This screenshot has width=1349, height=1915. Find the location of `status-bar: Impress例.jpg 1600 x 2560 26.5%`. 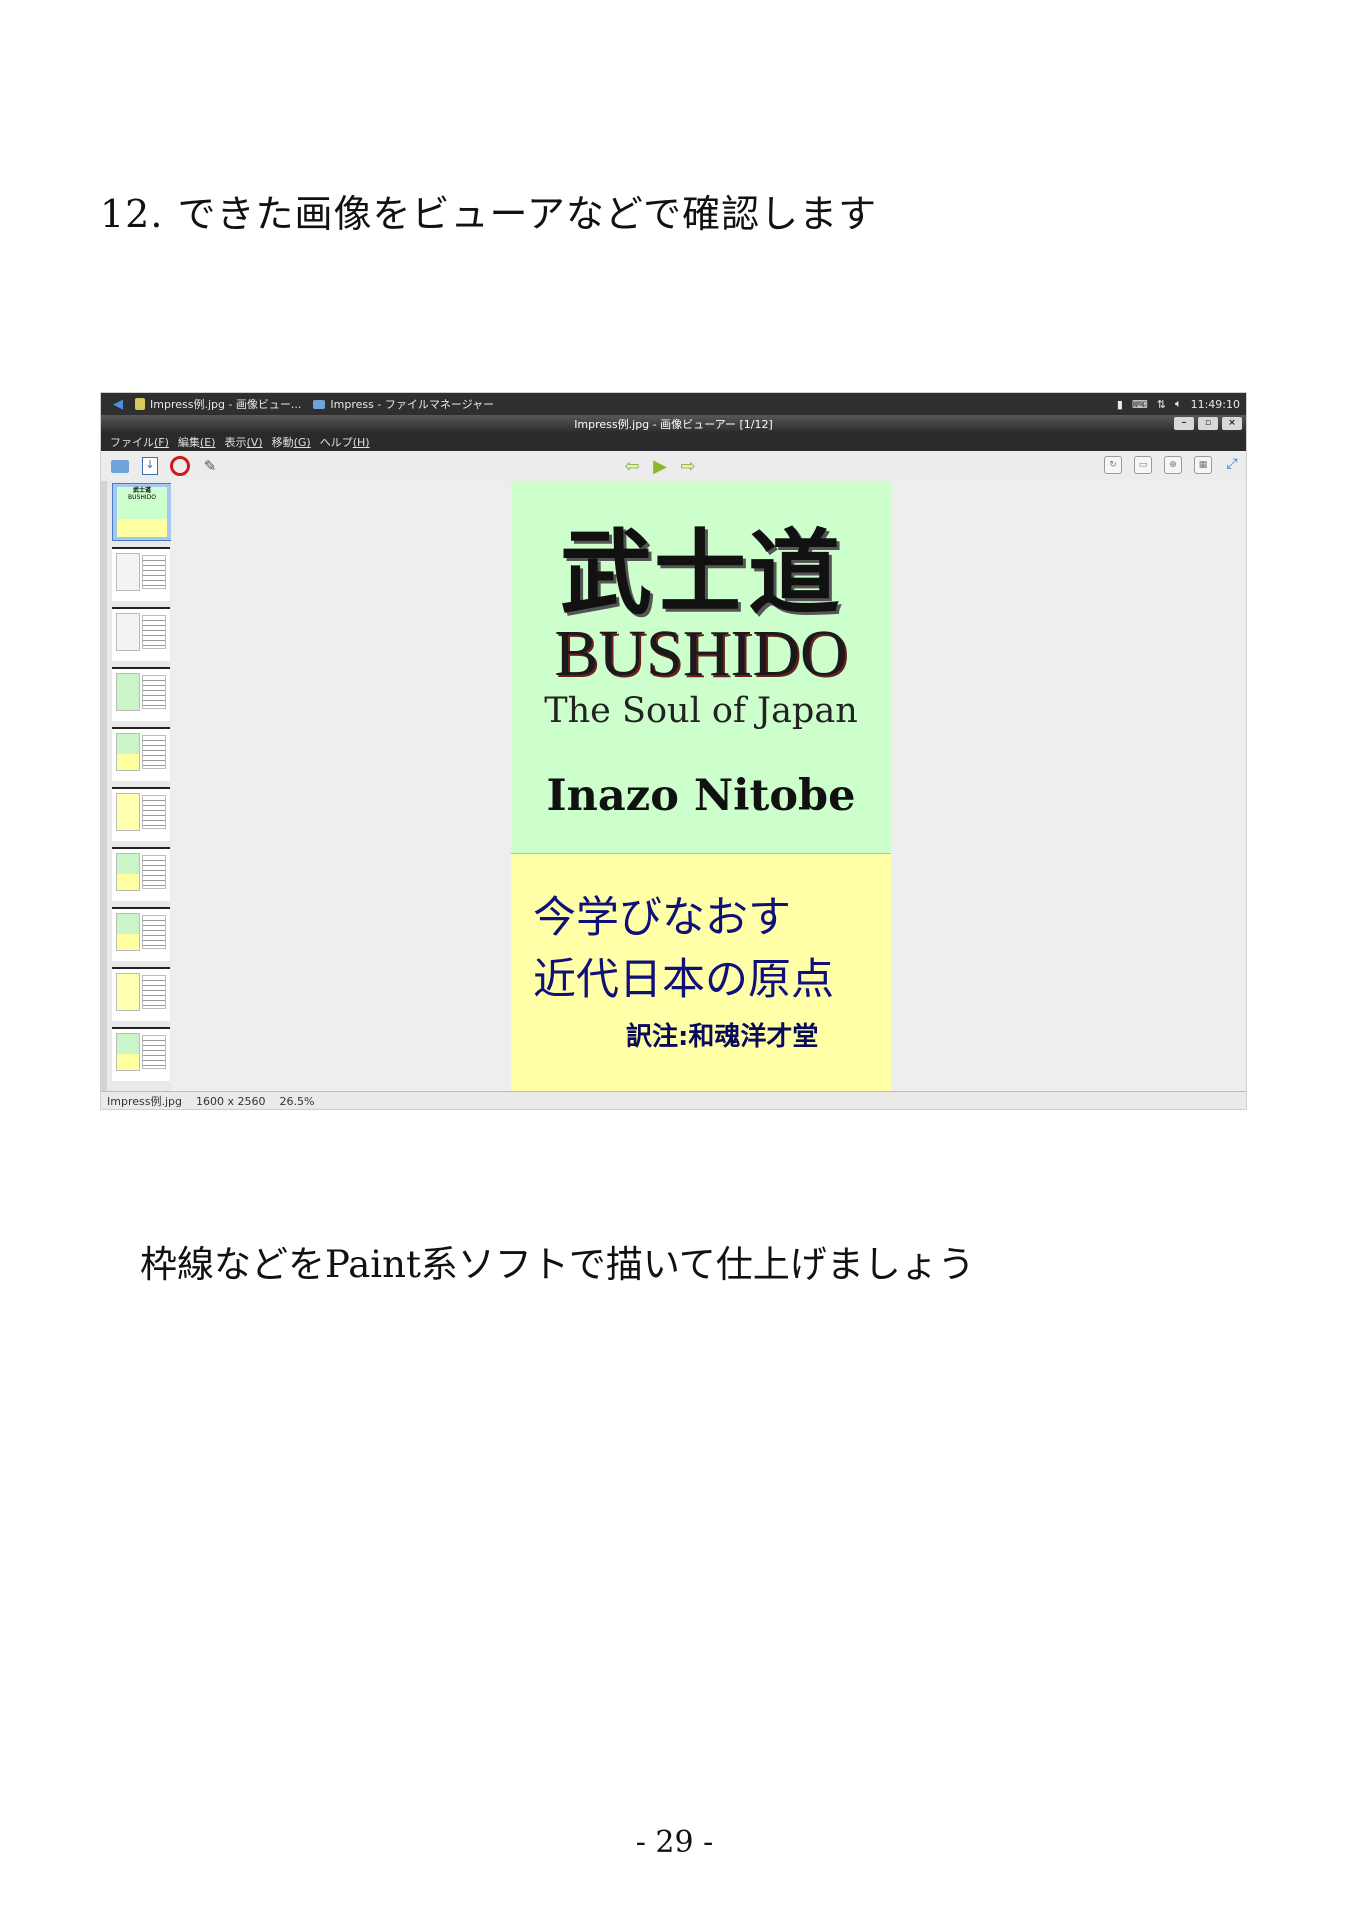

status-bar: Impress例.jpg 1600 x 2560 26.5% is located at coordinates (673, 1100).